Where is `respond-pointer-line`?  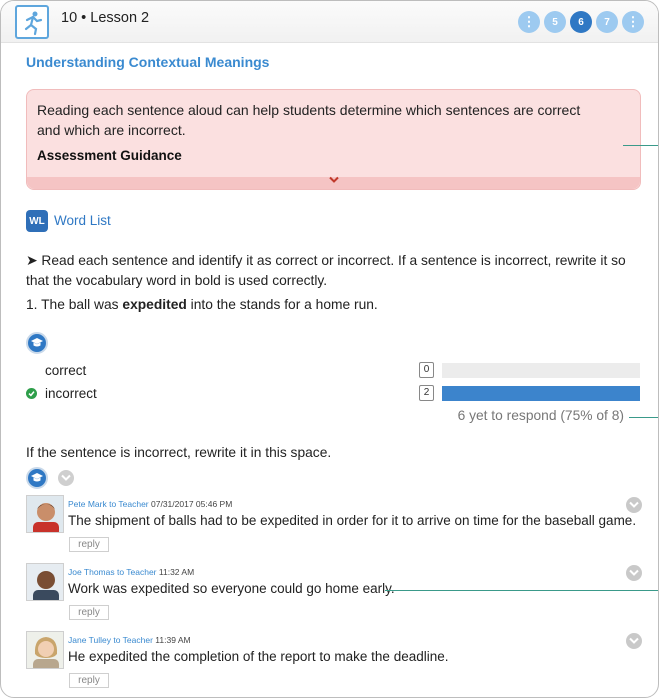
respond-pointer-line is located at coordinates (643, 417).